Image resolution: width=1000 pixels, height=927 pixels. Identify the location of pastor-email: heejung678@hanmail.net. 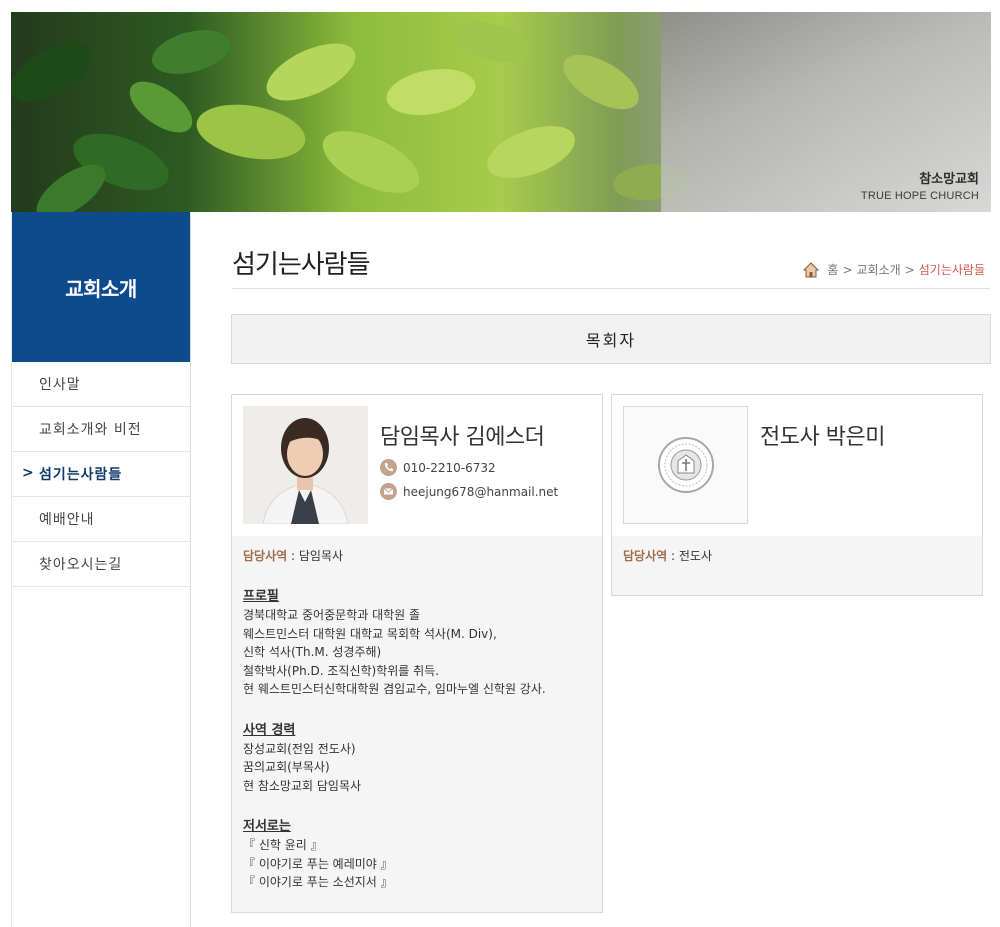
(469, 491).